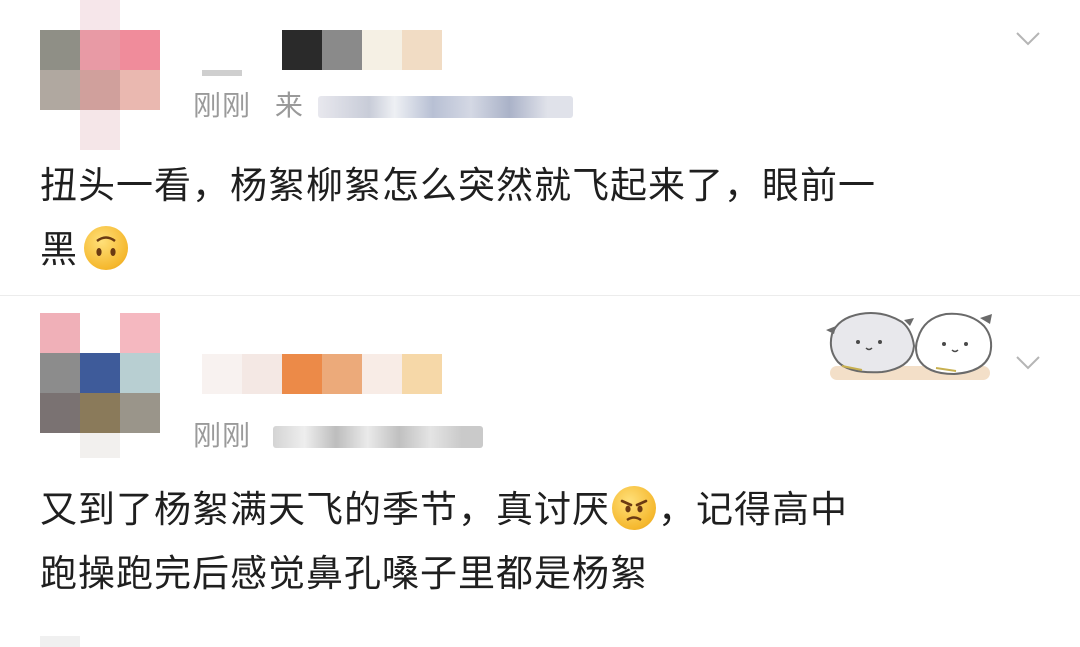 The image size is (1080, 647). What do you see at coordinates (60, 641) in the screenshot?
I see `next-avatar-peek` at bounding box center [60, 641].